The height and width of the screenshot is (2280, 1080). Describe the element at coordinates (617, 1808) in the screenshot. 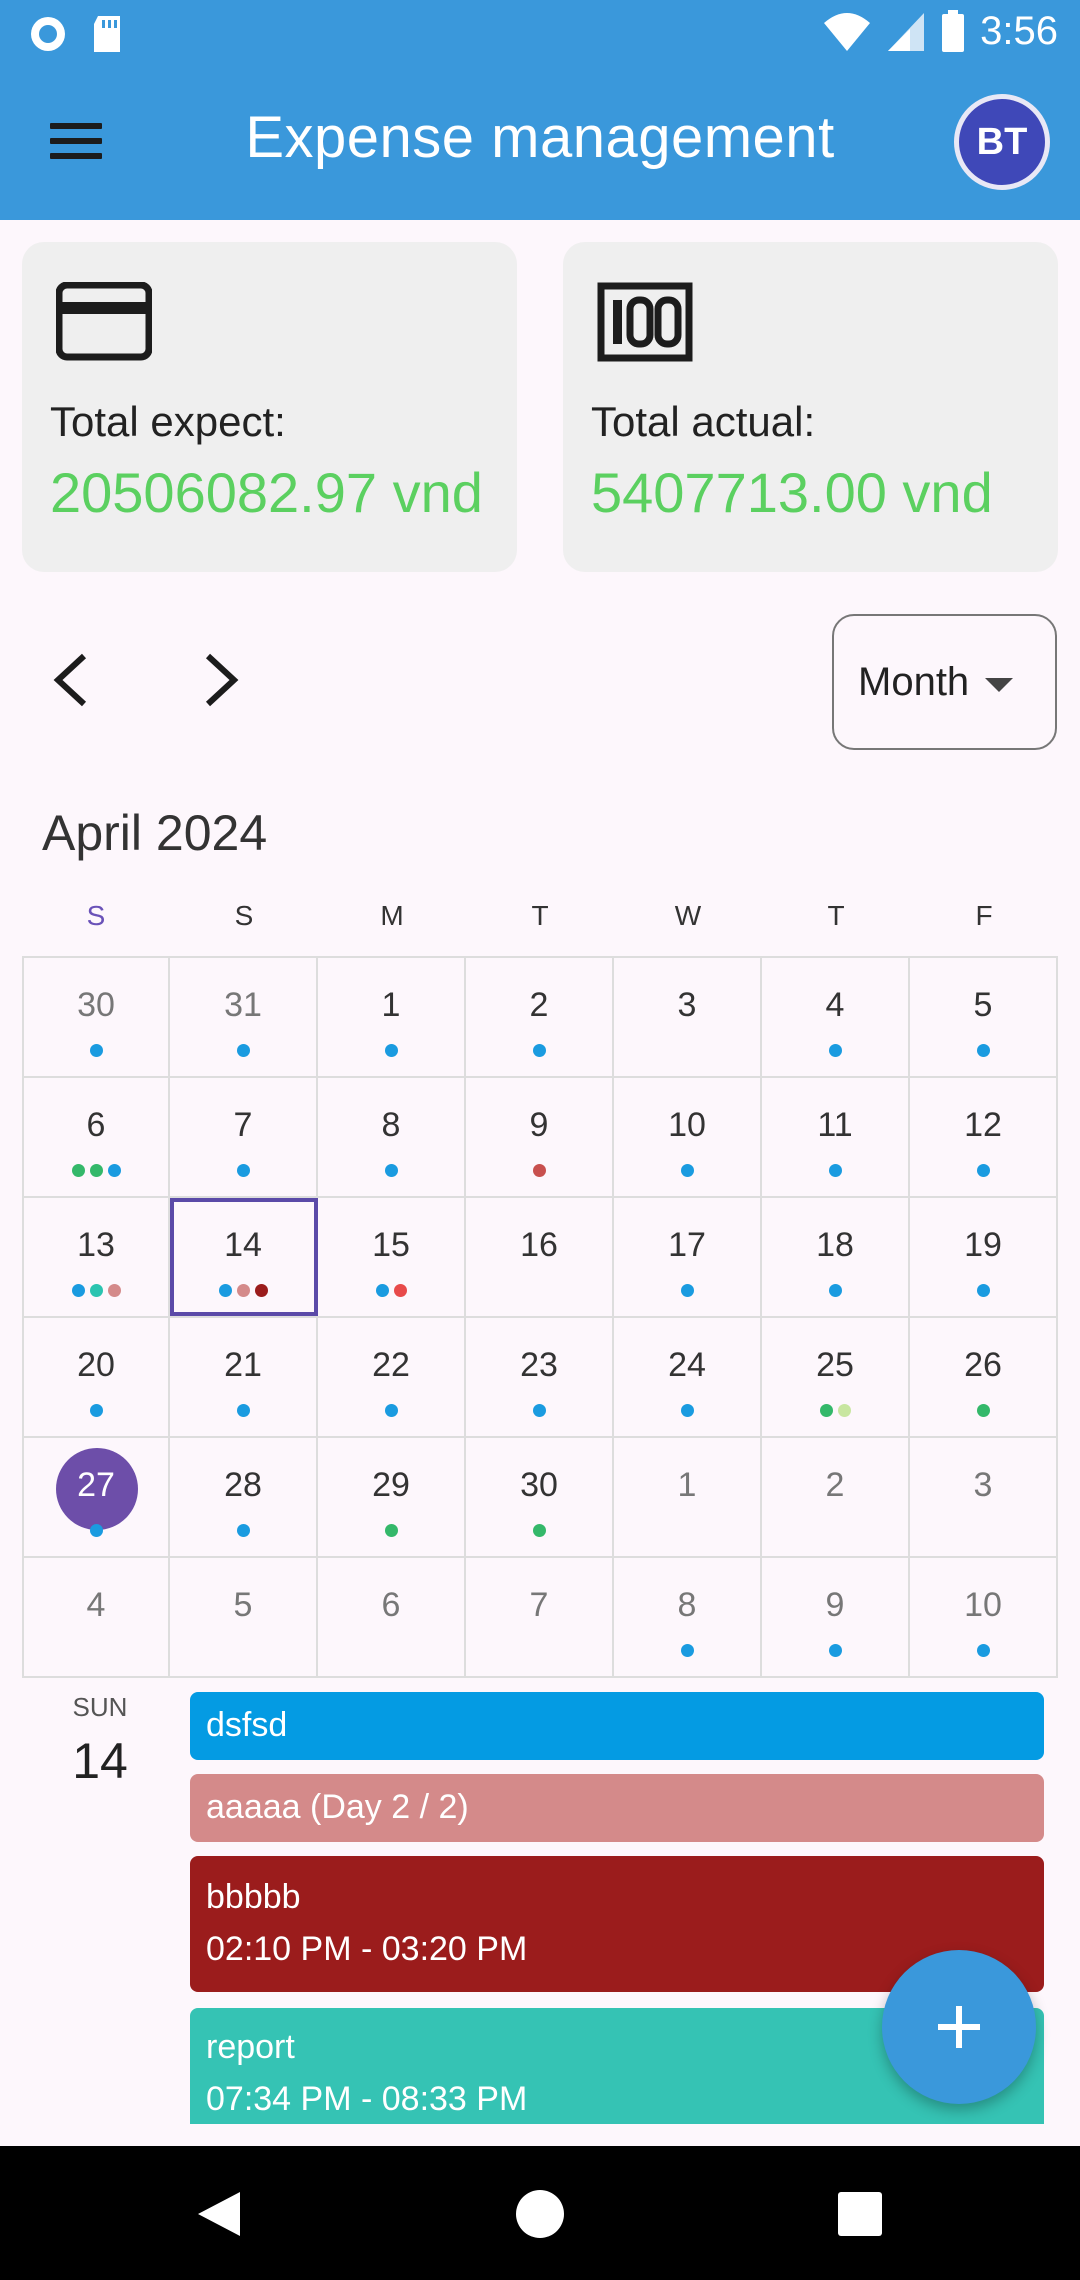

I see `event-item: aaaaa (Day 2 / 2)` at that location.